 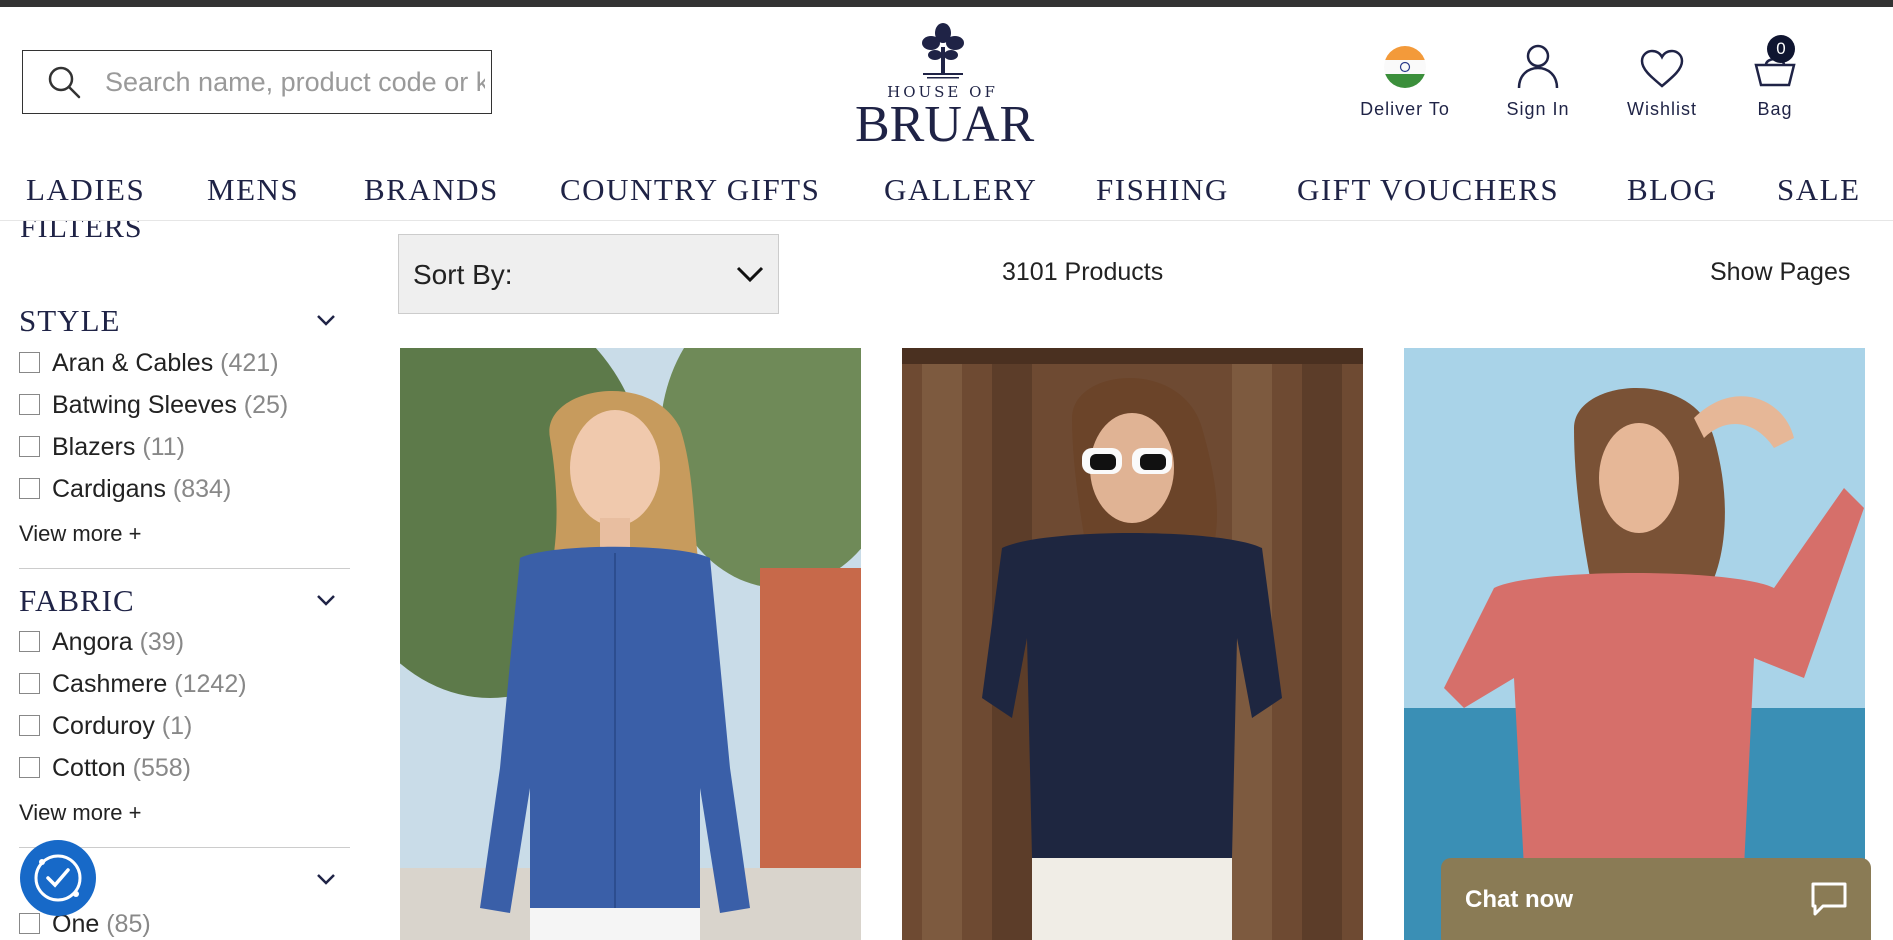 I want to click on filter-option-blazers: Blazers (11), so click(x=102, y=448).